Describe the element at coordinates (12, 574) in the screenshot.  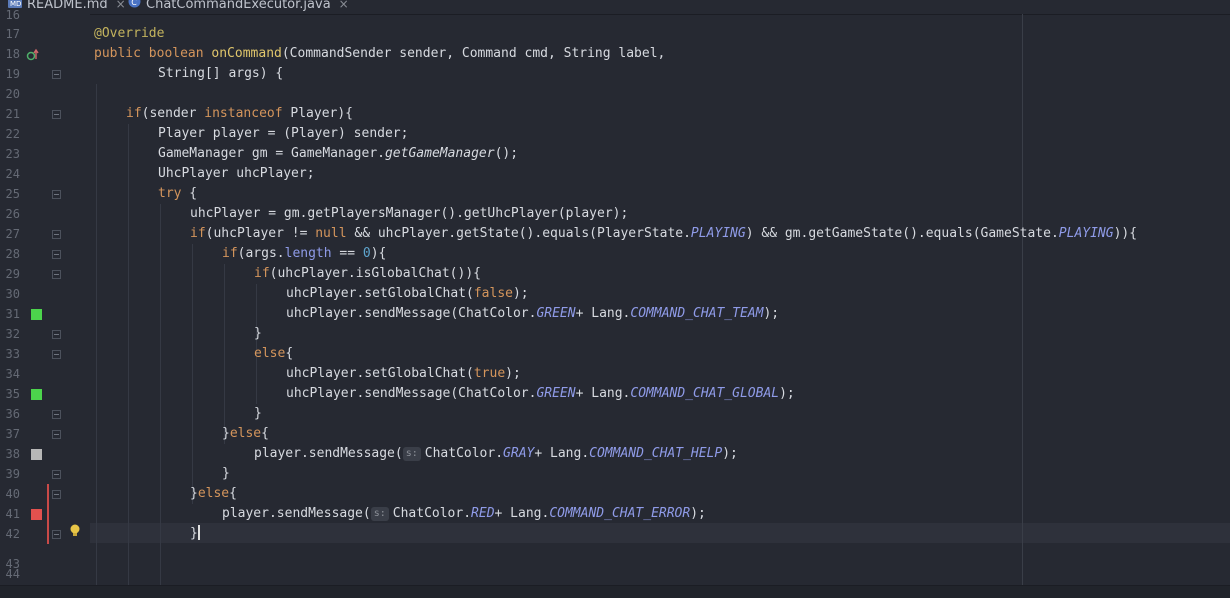
I see `line-number: 44` at that location.